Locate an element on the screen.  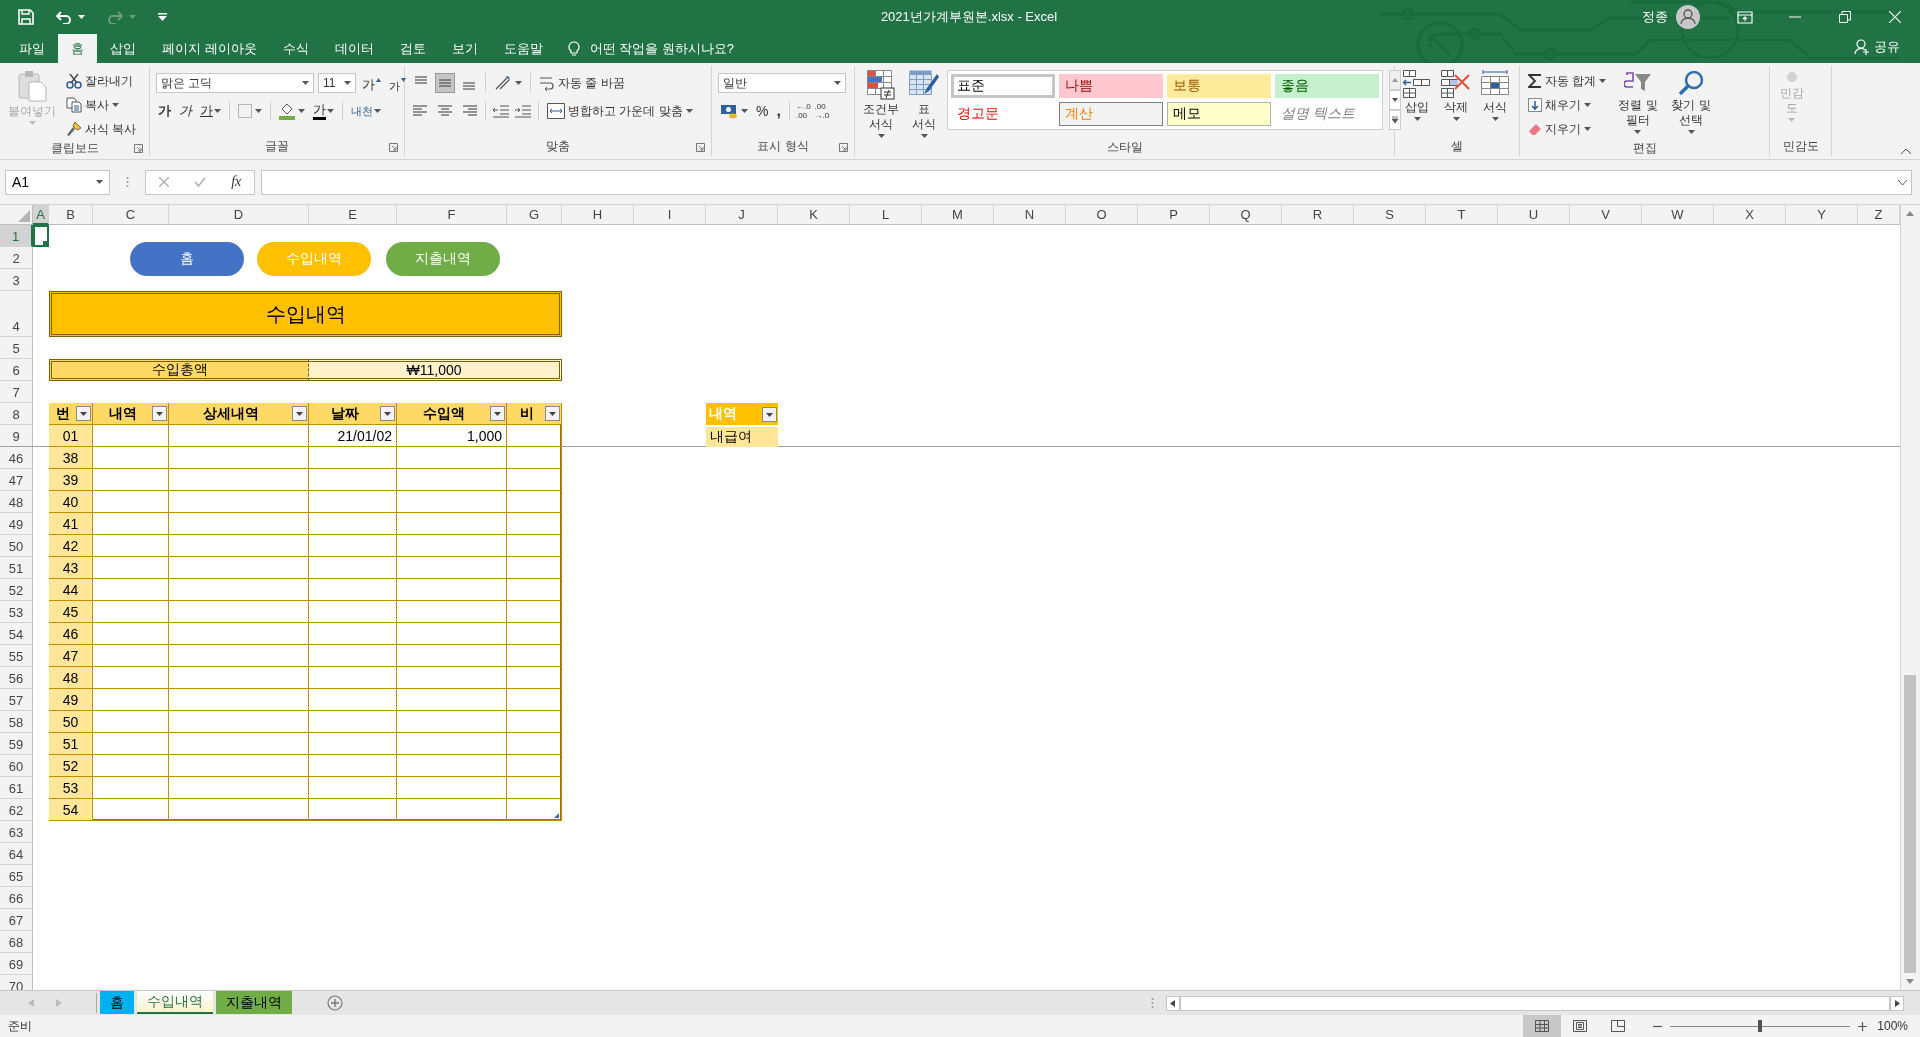
delete-cells-button: 삭제 is located at coordinates (1456, 95).